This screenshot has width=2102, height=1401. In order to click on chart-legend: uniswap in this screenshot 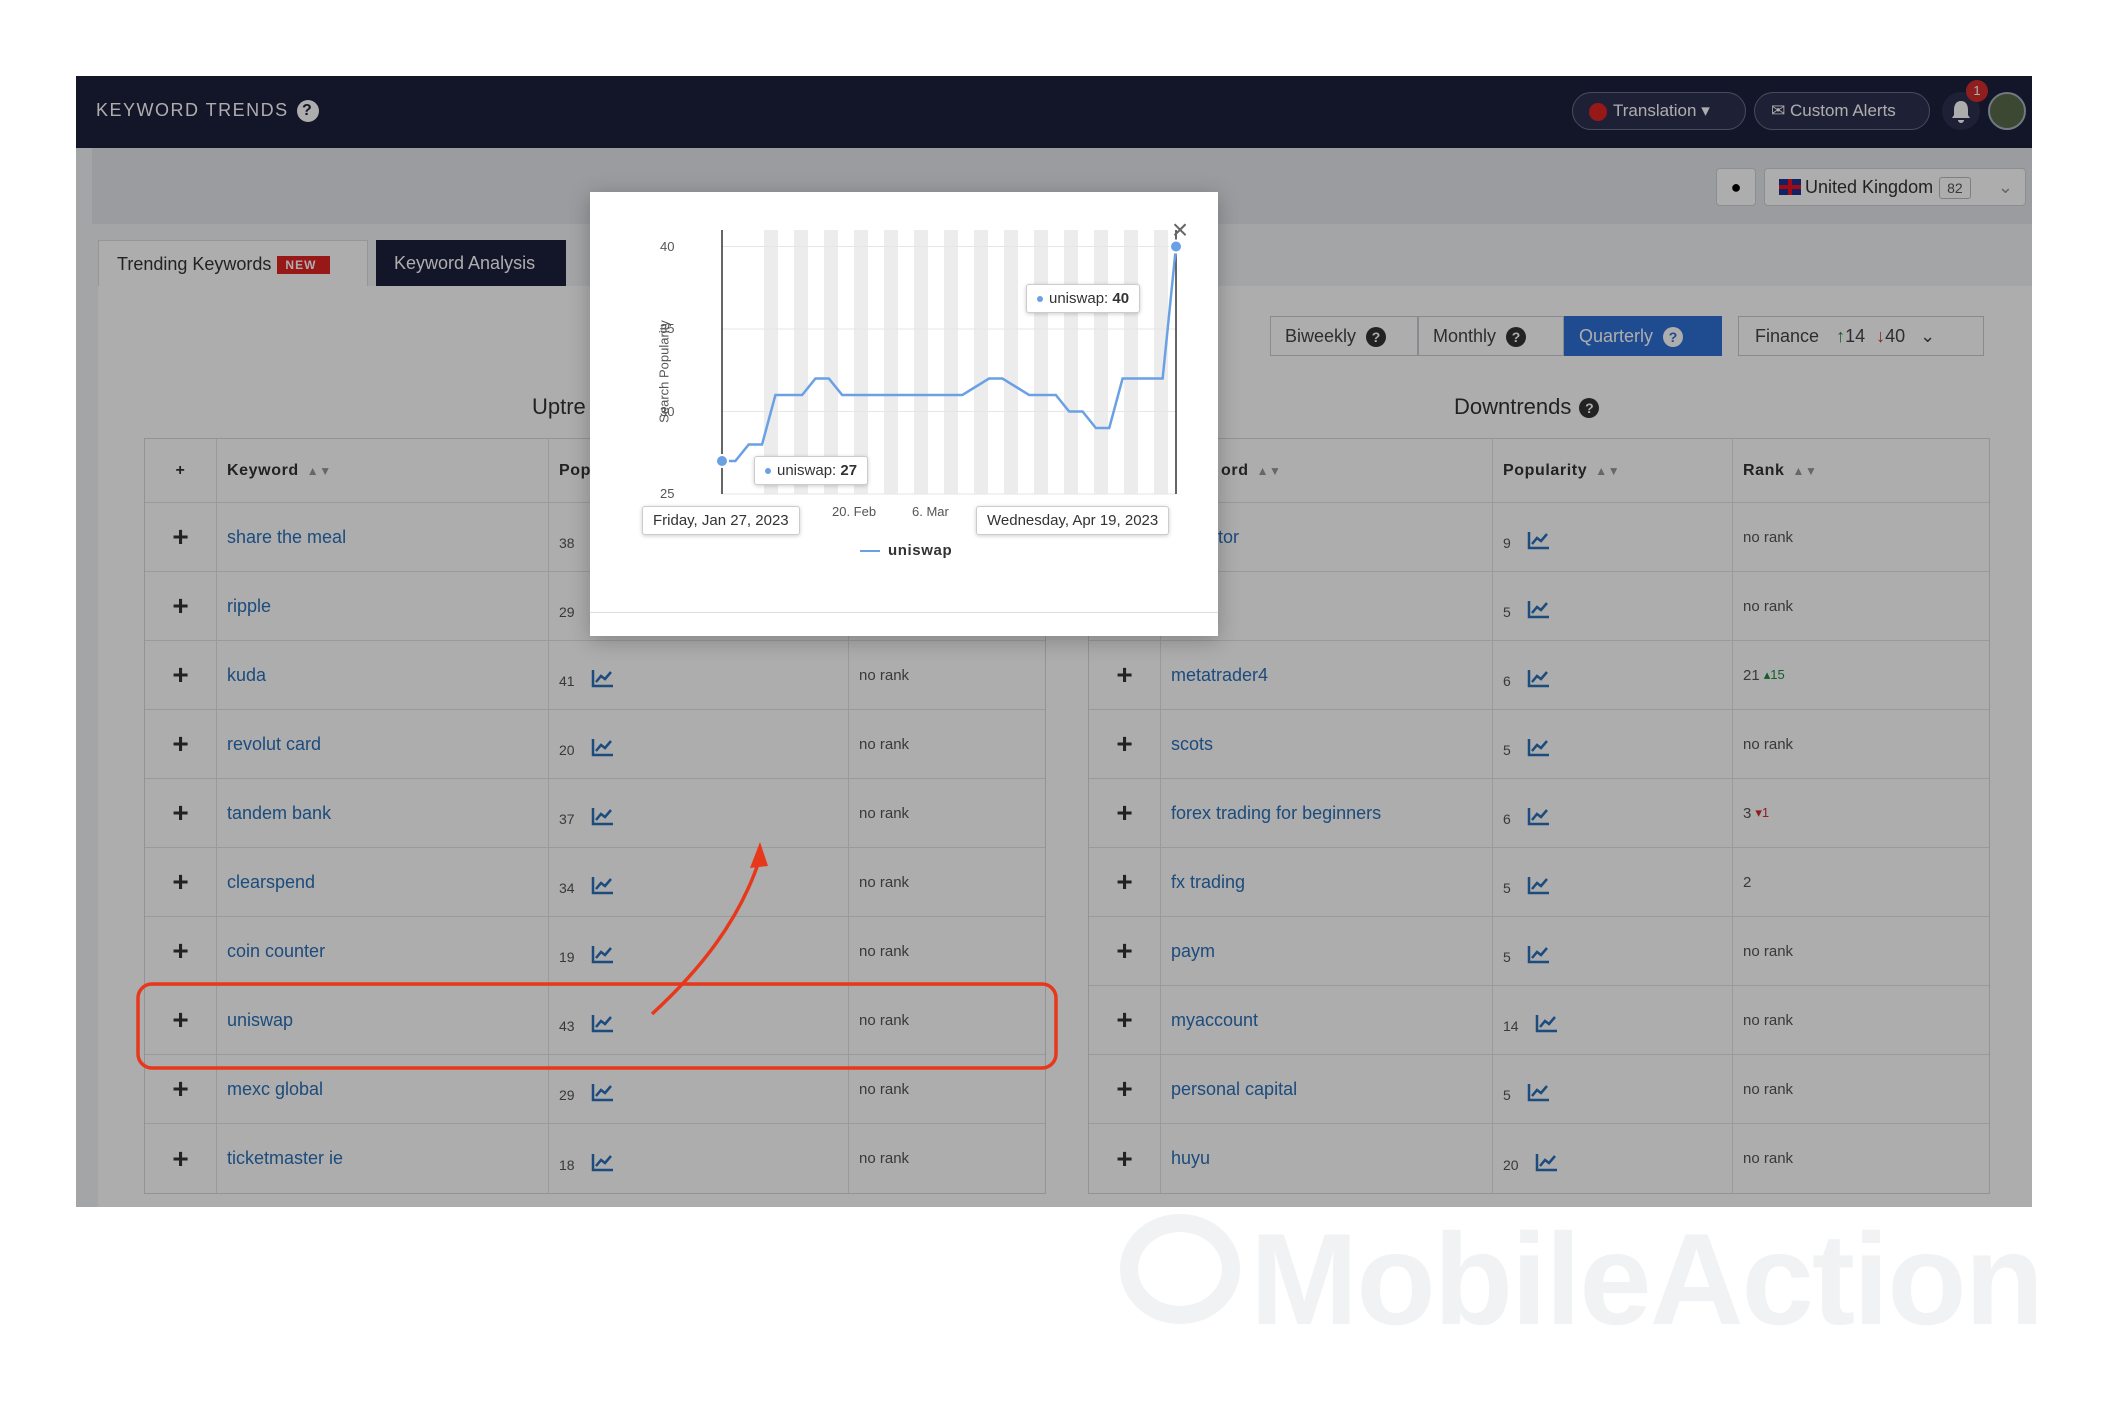, I will do `click(906, 550)`.